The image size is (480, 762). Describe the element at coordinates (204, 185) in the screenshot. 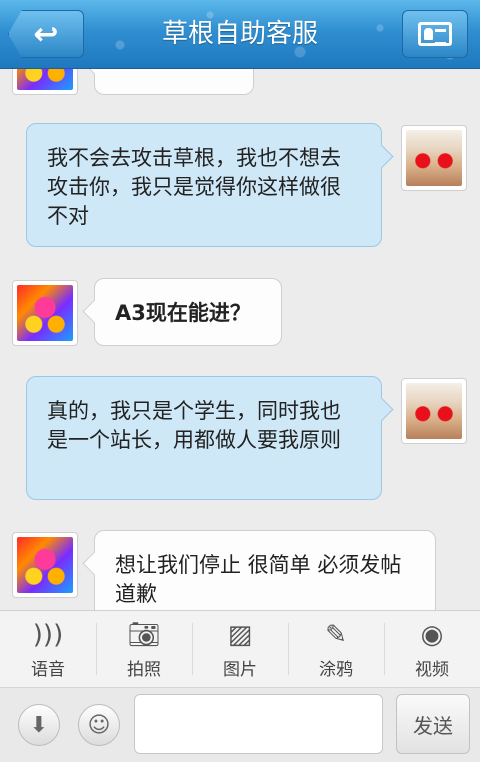

I see `message-bubble: 我不会去攻击草根，我也不想去攻击你，我只是觉得你这样做很不对` at that location.